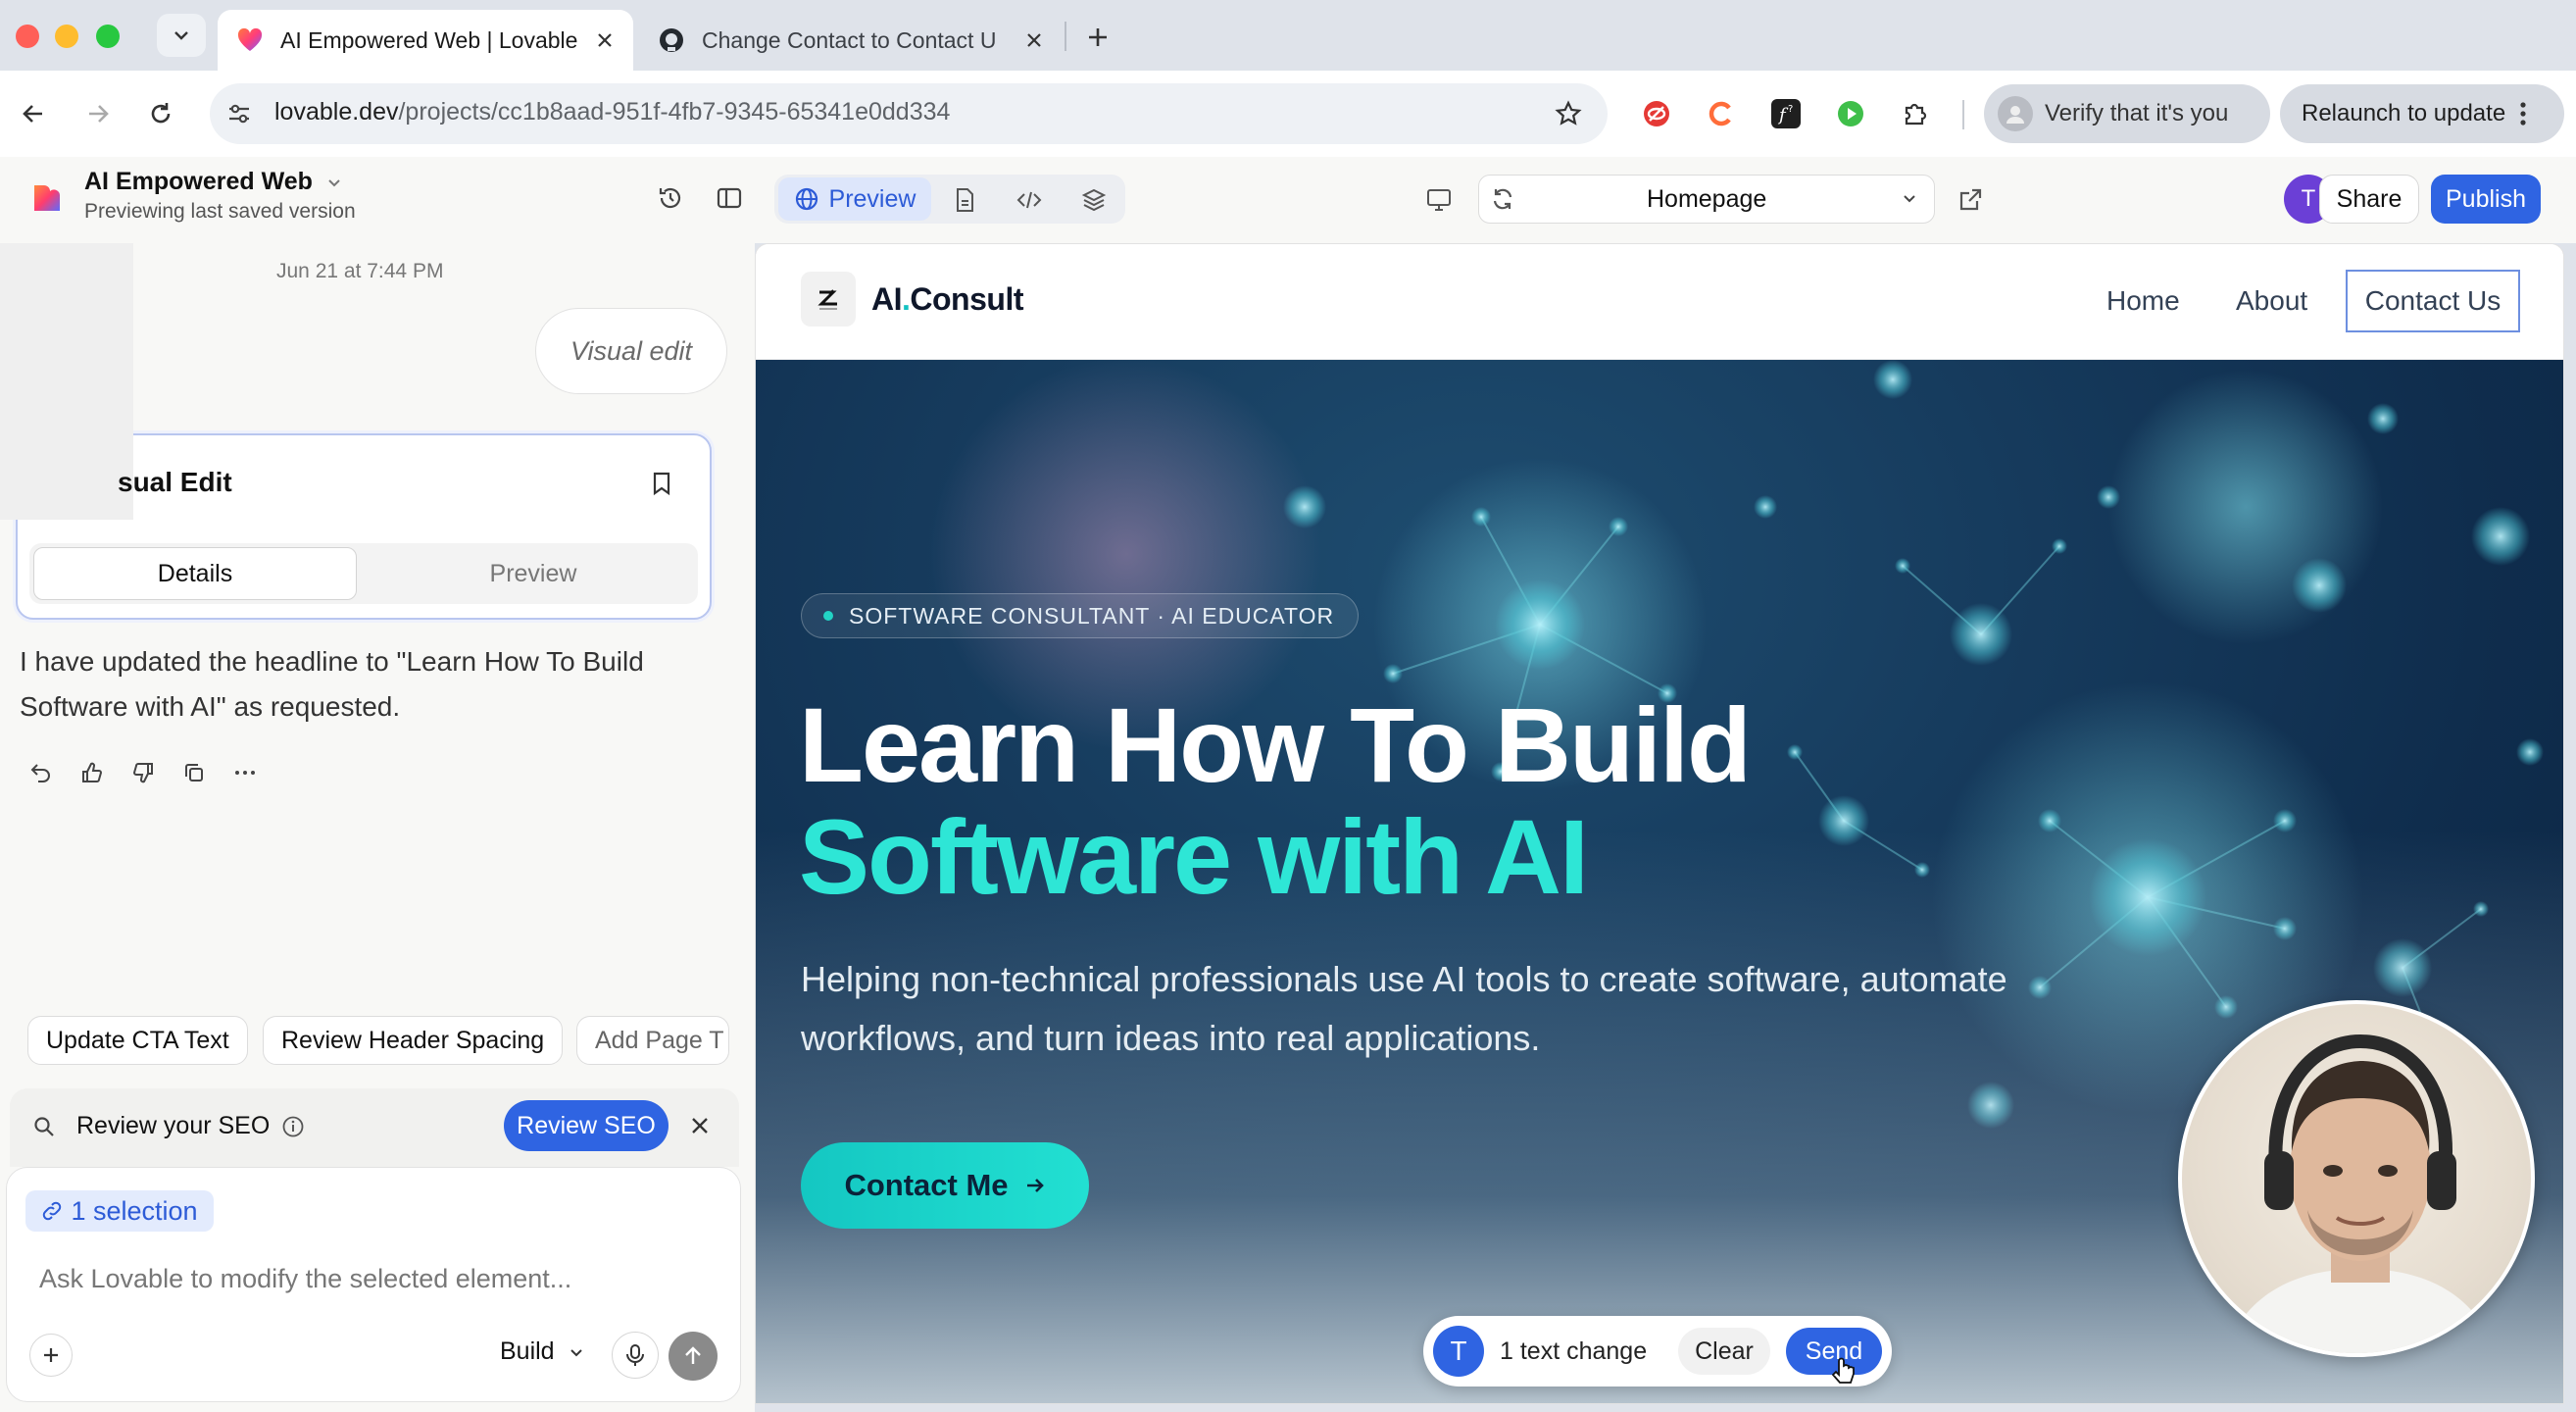 The image size is (2576, 1412). Describe the element at coordinates (1656, 113) in the screenshot. I see `extension-red-icon` at that location.